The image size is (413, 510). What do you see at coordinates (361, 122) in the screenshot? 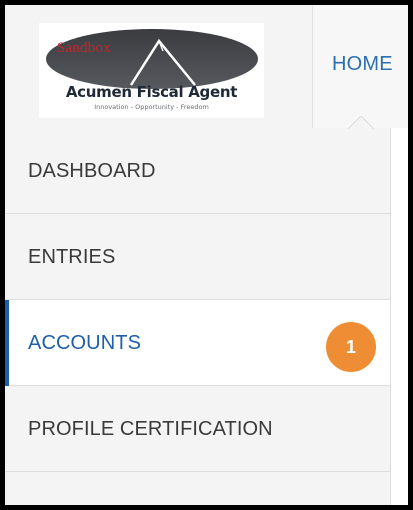
I see `home-tab-caret-icon` at bounding box center [361, 122].